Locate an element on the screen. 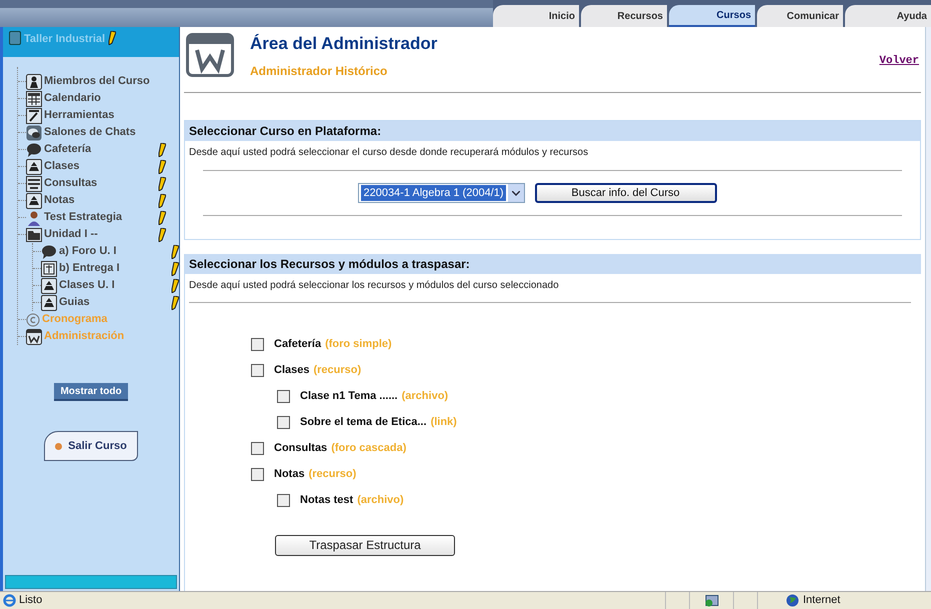 Image resolution: width=931 pixels, height=609 pixels. browser-icon is located at coordinates (9, 600).